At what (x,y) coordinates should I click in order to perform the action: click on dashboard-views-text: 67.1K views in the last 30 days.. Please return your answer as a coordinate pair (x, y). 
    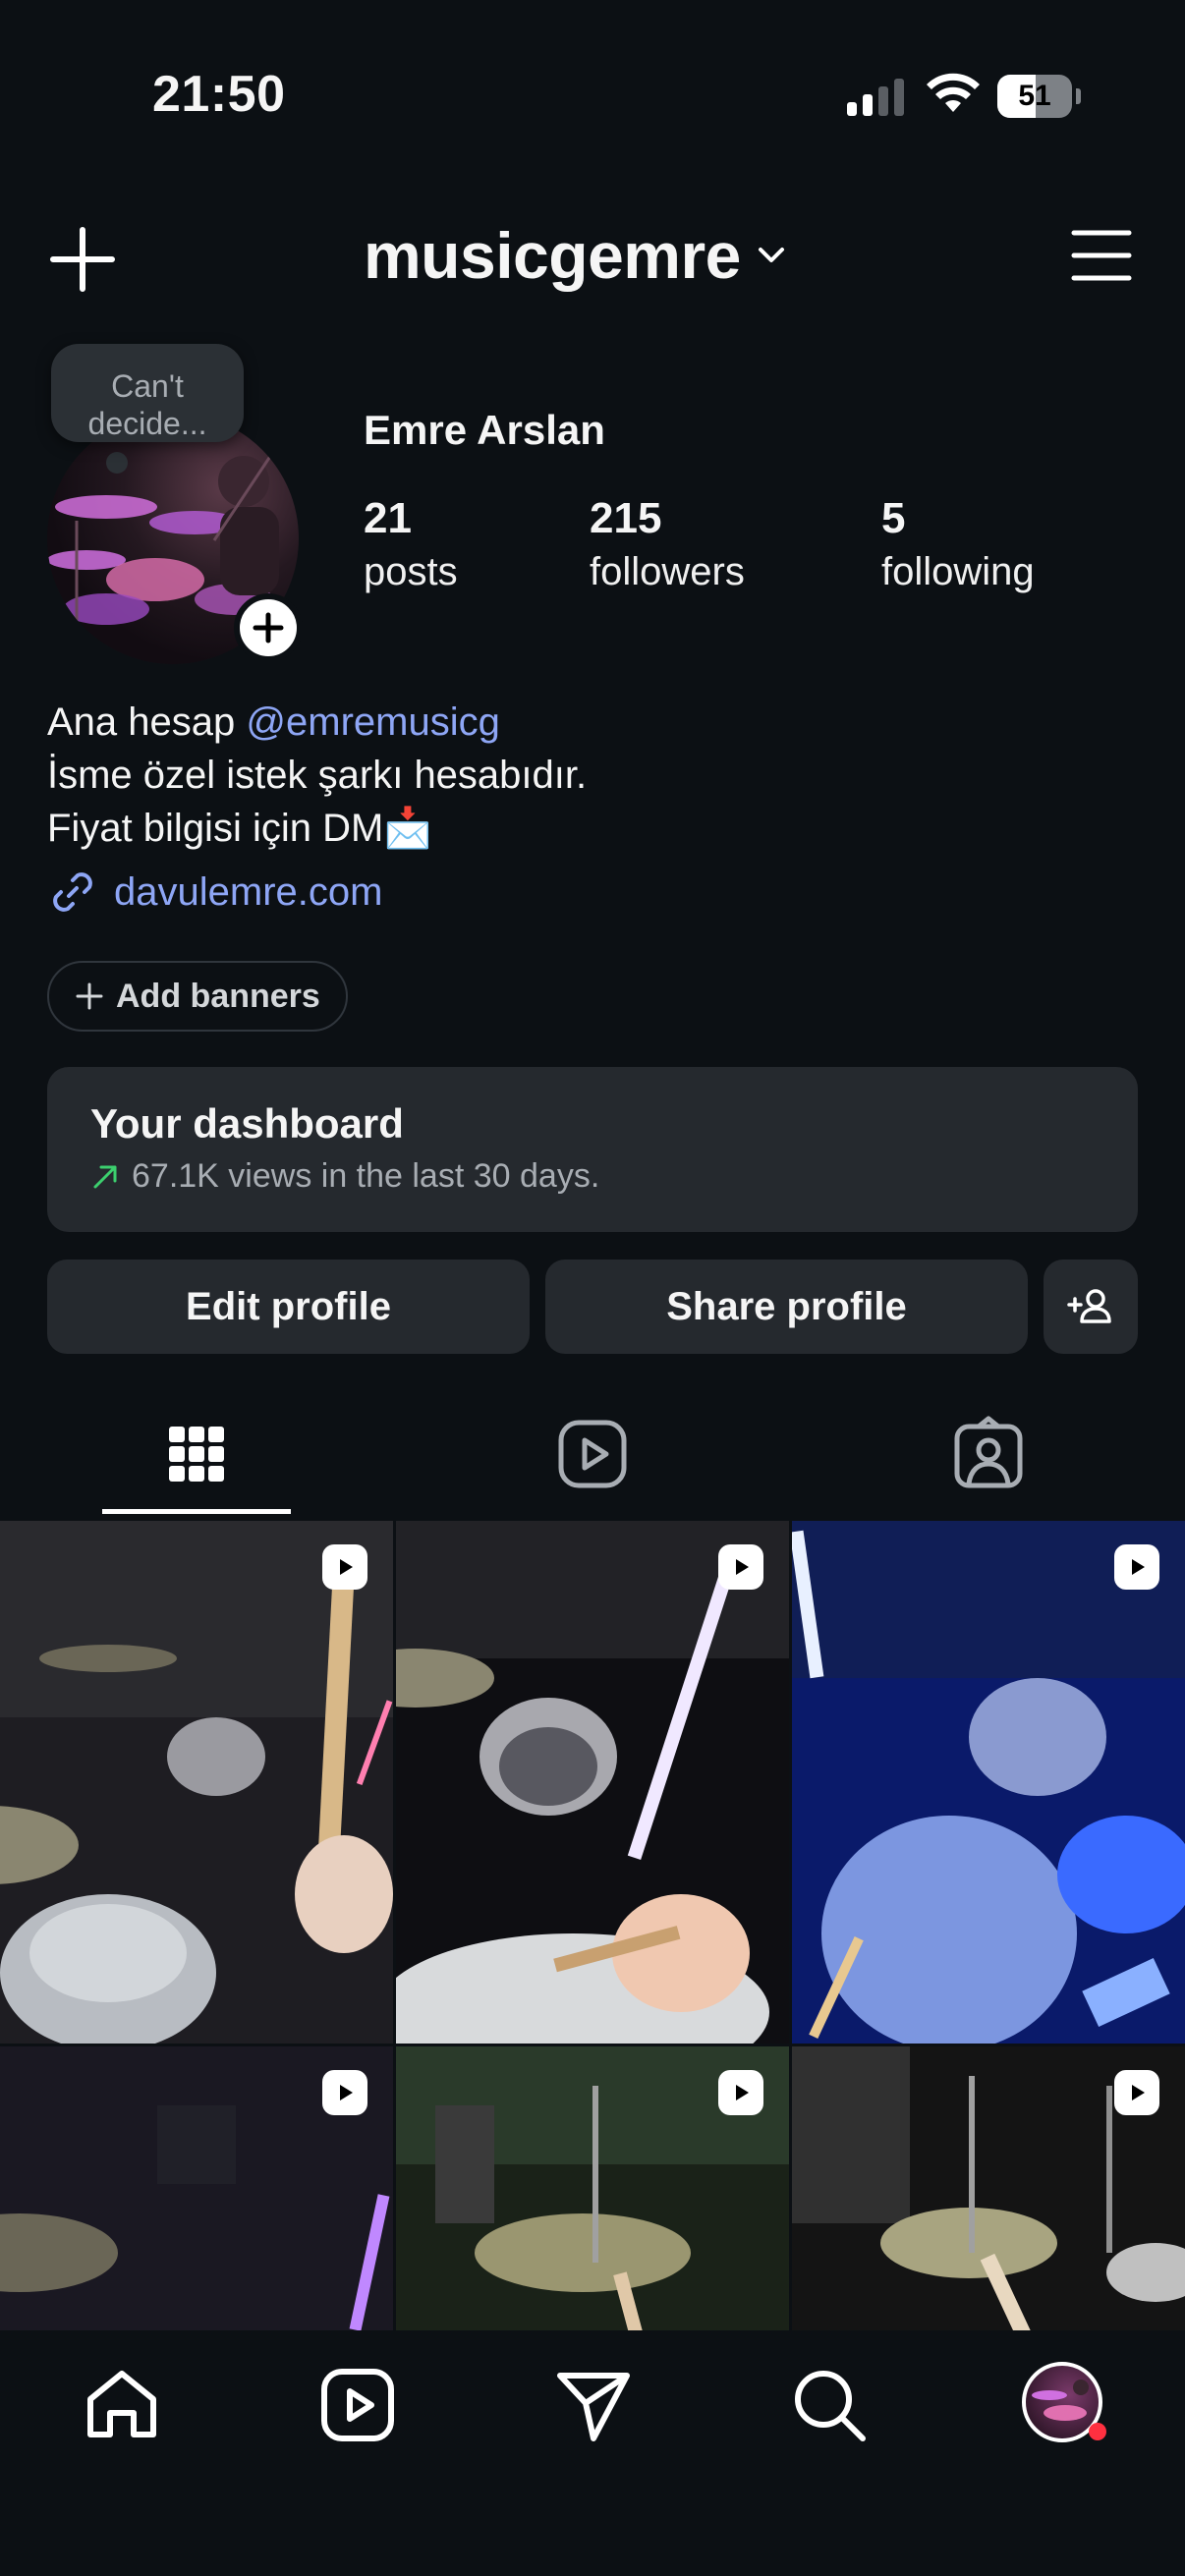
    Looking at the image, I should click on (366, 1176).